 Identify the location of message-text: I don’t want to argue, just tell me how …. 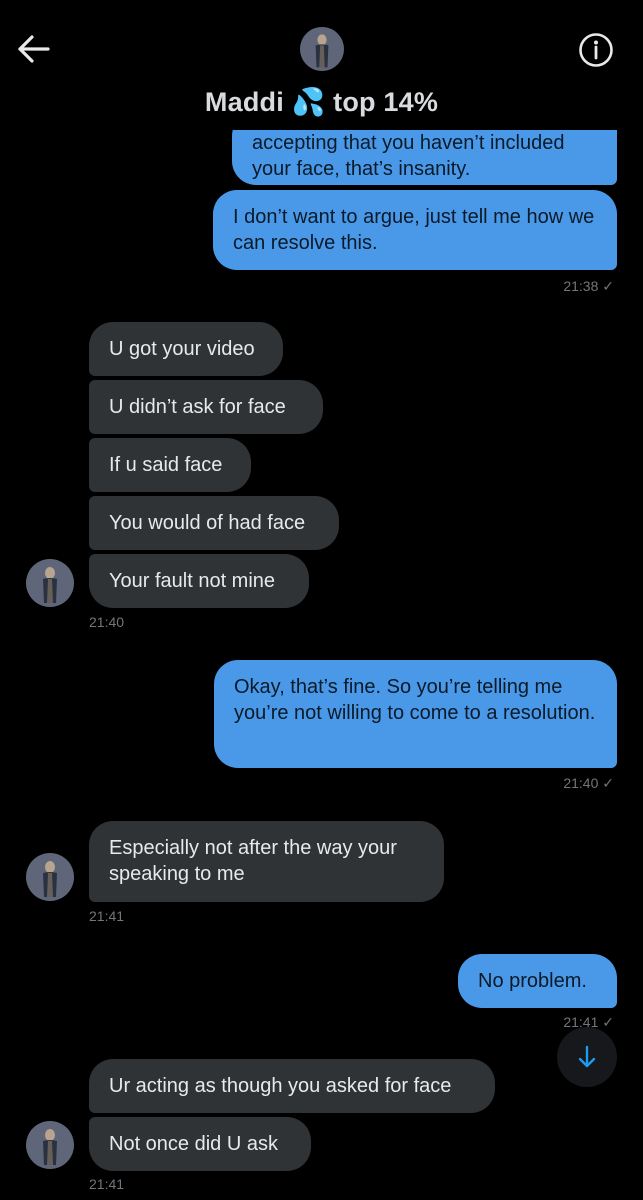
(414, 230).